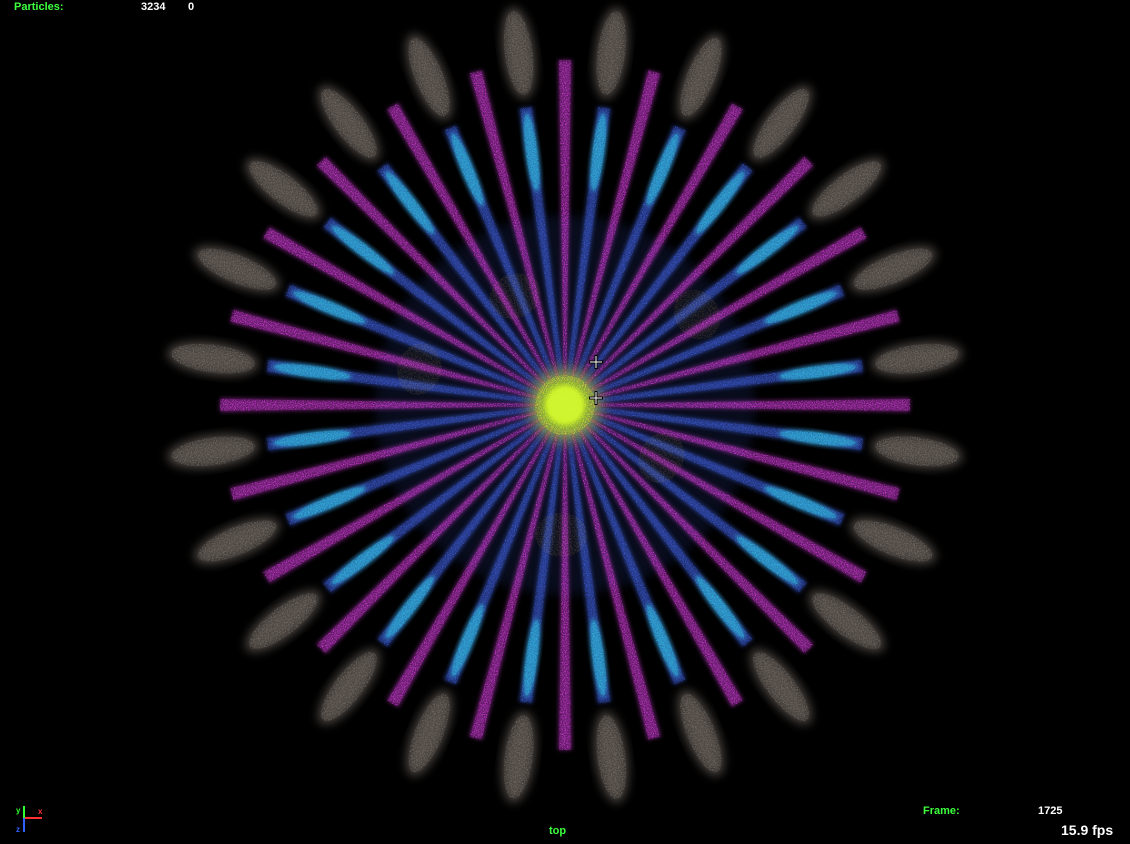  I want to click on core-layer, so click(565, 405).